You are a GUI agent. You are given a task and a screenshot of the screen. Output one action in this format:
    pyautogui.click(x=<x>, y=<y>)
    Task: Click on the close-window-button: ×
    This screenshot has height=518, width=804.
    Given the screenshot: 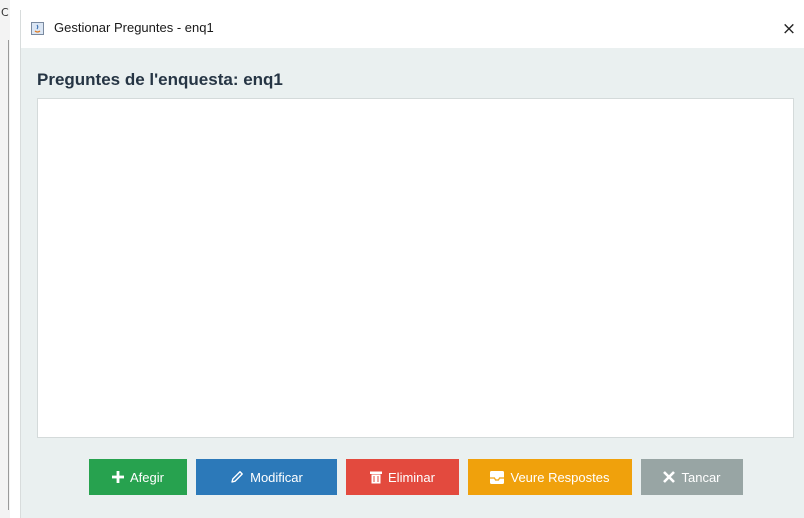 What is the action you would take?
    pyautogui.click(x=789, y=29)
    